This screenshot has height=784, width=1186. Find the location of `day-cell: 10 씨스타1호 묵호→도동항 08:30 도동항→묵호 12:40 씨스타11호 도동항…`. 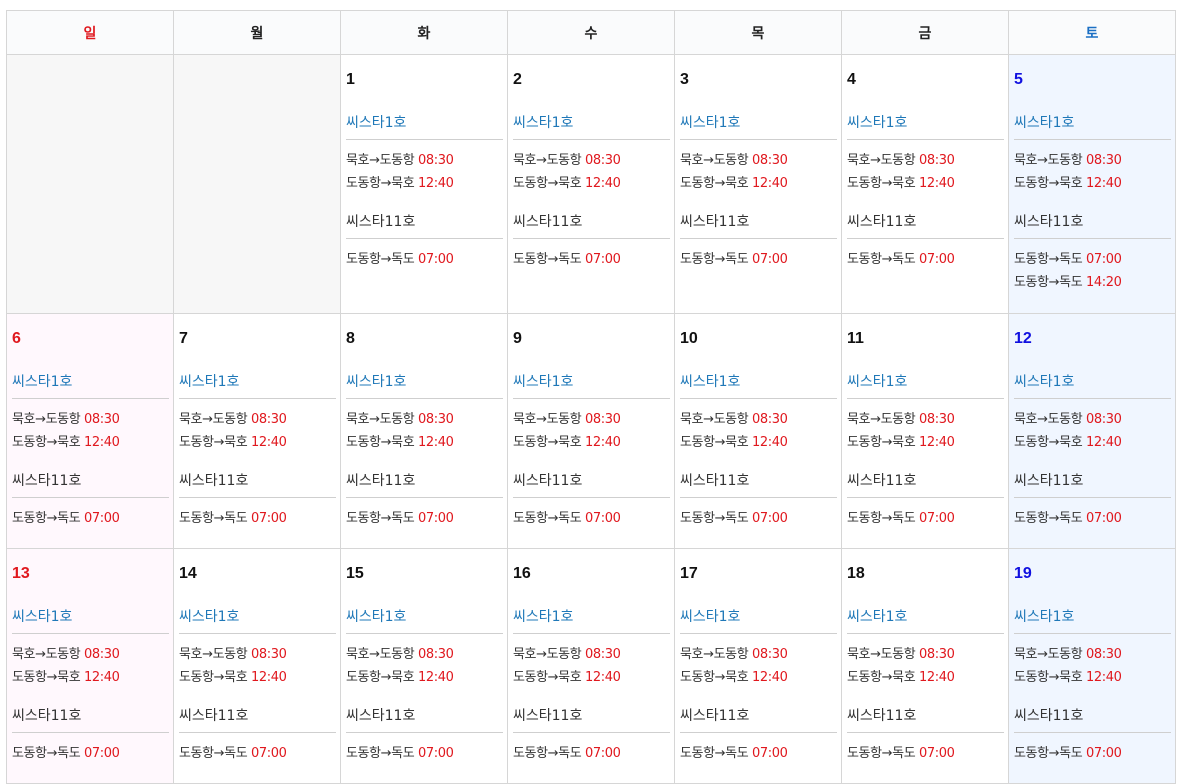

day-cell: 10 씨스타1호 묵호→도동항 08:30 도동항→묵호 12:40 씨스타11호 도동항… is located at coordinates (758, 431).